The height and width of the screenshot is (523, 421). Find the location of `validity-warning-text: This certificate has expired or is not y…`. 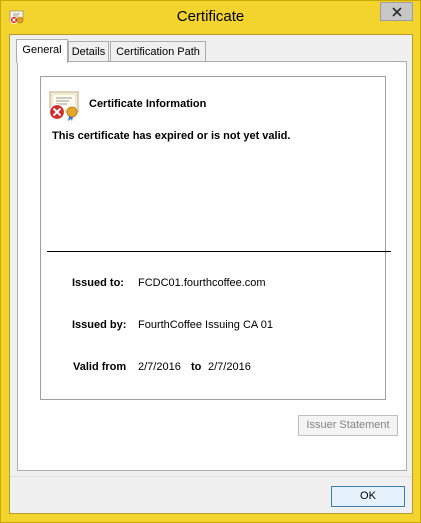

validity-warning-text: This certificate has expired or is not y… is located at coordinates (171, 136).